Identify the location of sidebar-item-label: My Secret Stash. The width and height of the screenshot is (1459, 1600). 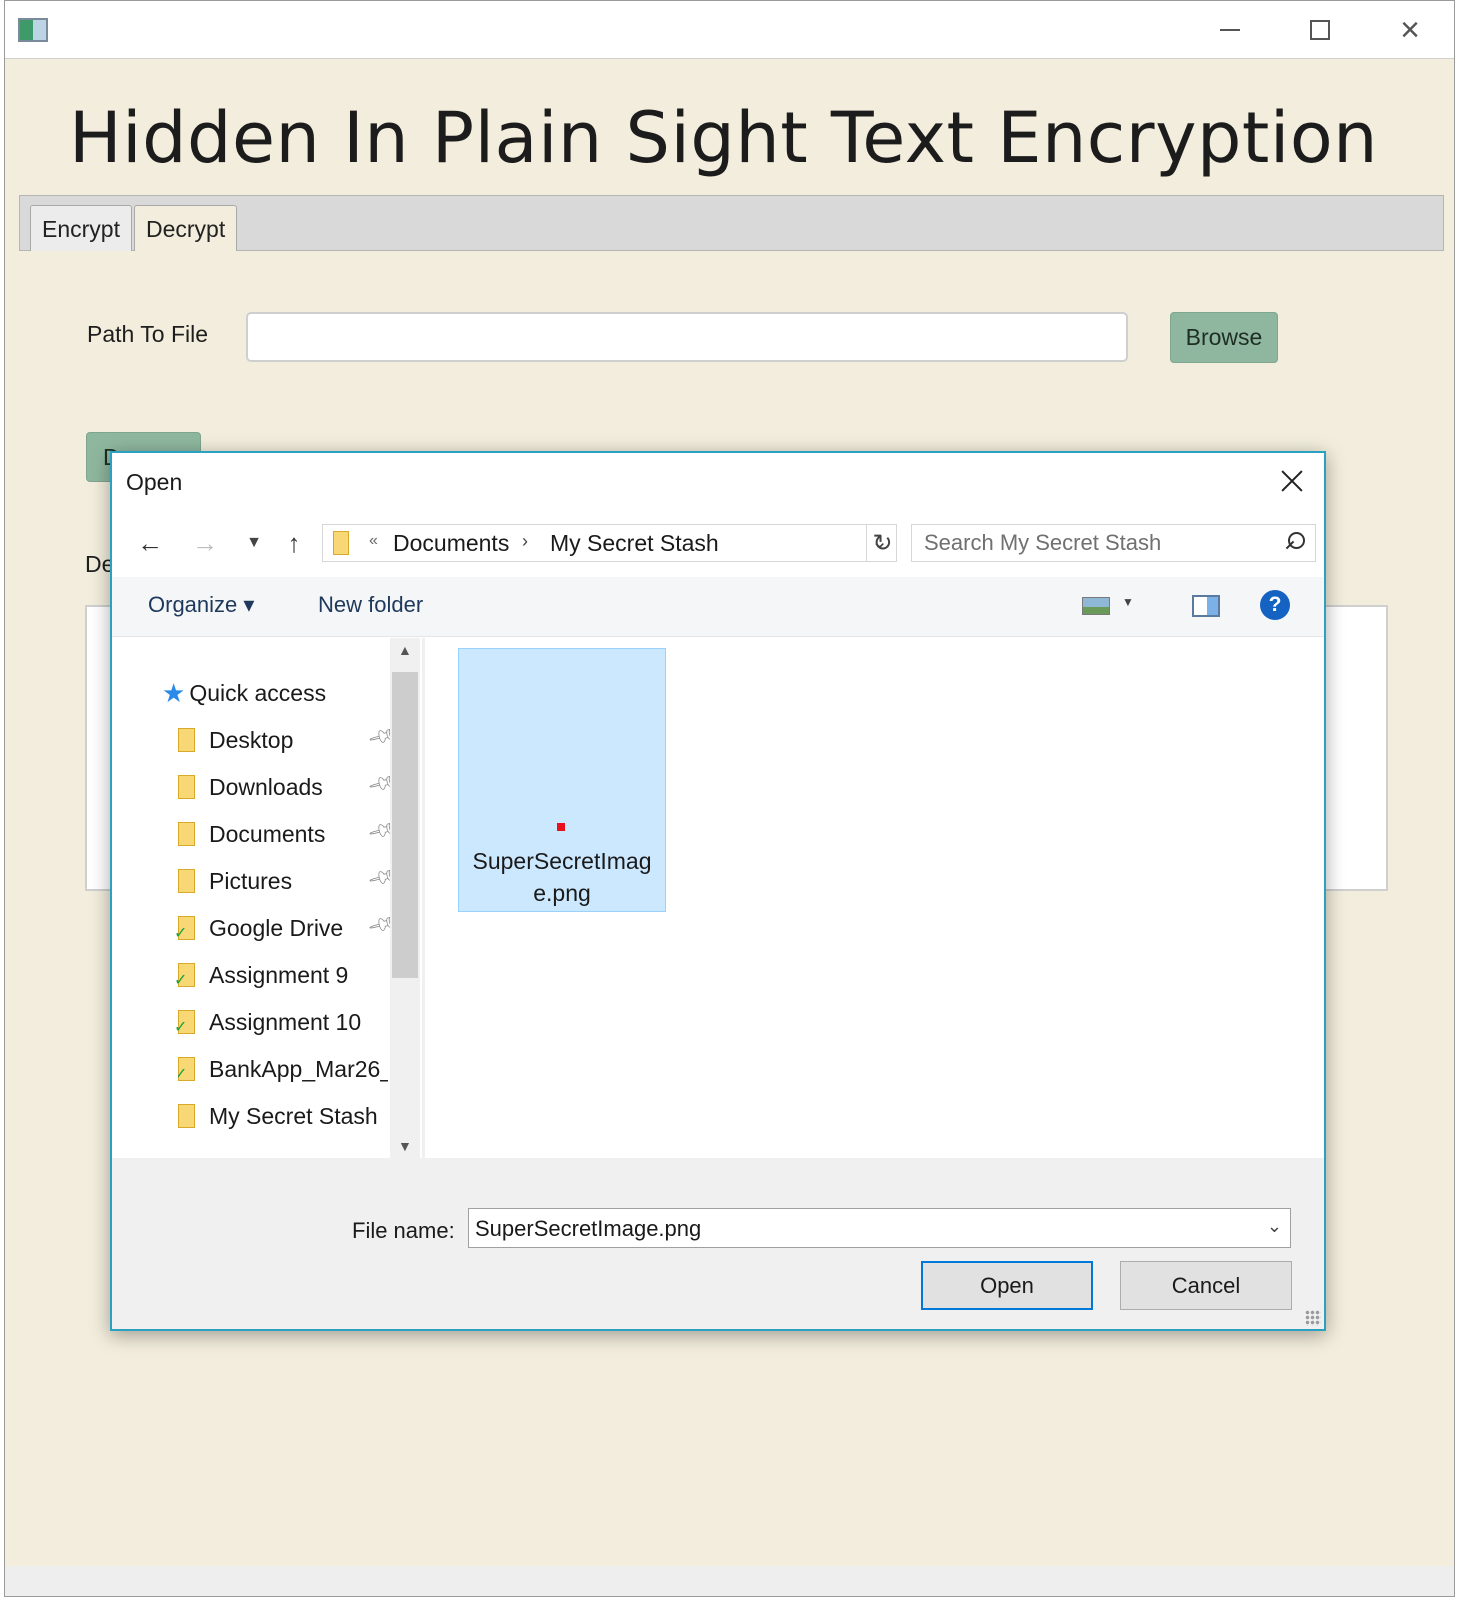
(293, 1115).